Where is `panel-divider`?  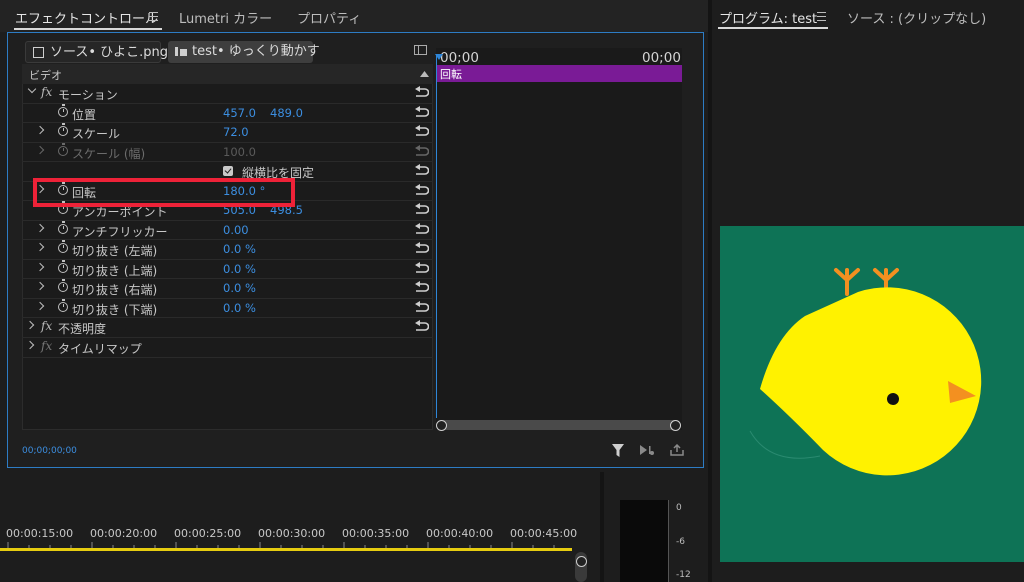 panel-divider is located at coordinates (710, 291).